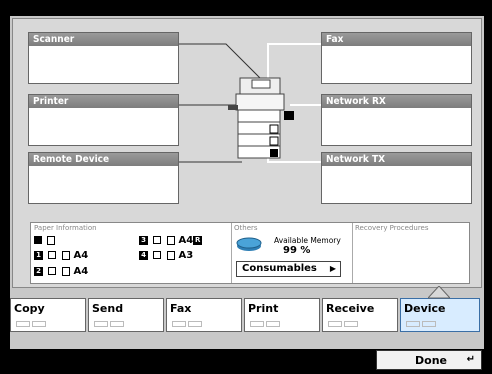  Describe the element at coordinates (439, 292) in the screenshot. I see `active-tab-pointer` at that location.